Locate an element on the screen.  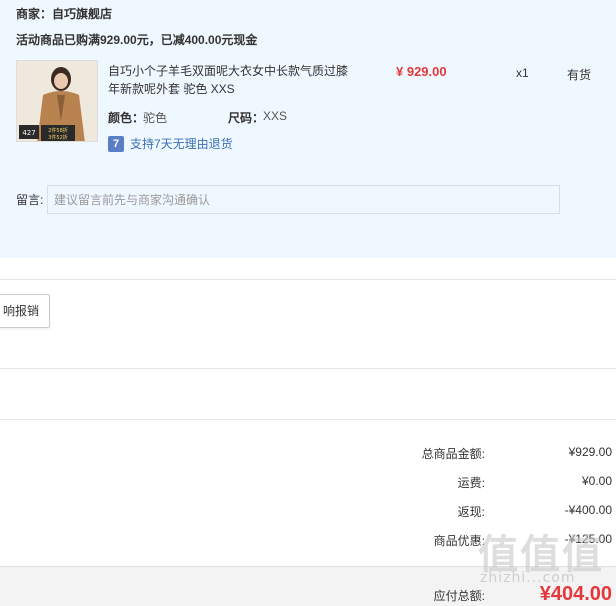
summary-row-shipping: 运费: ¥0.00 is located at coordinates (308, 484).